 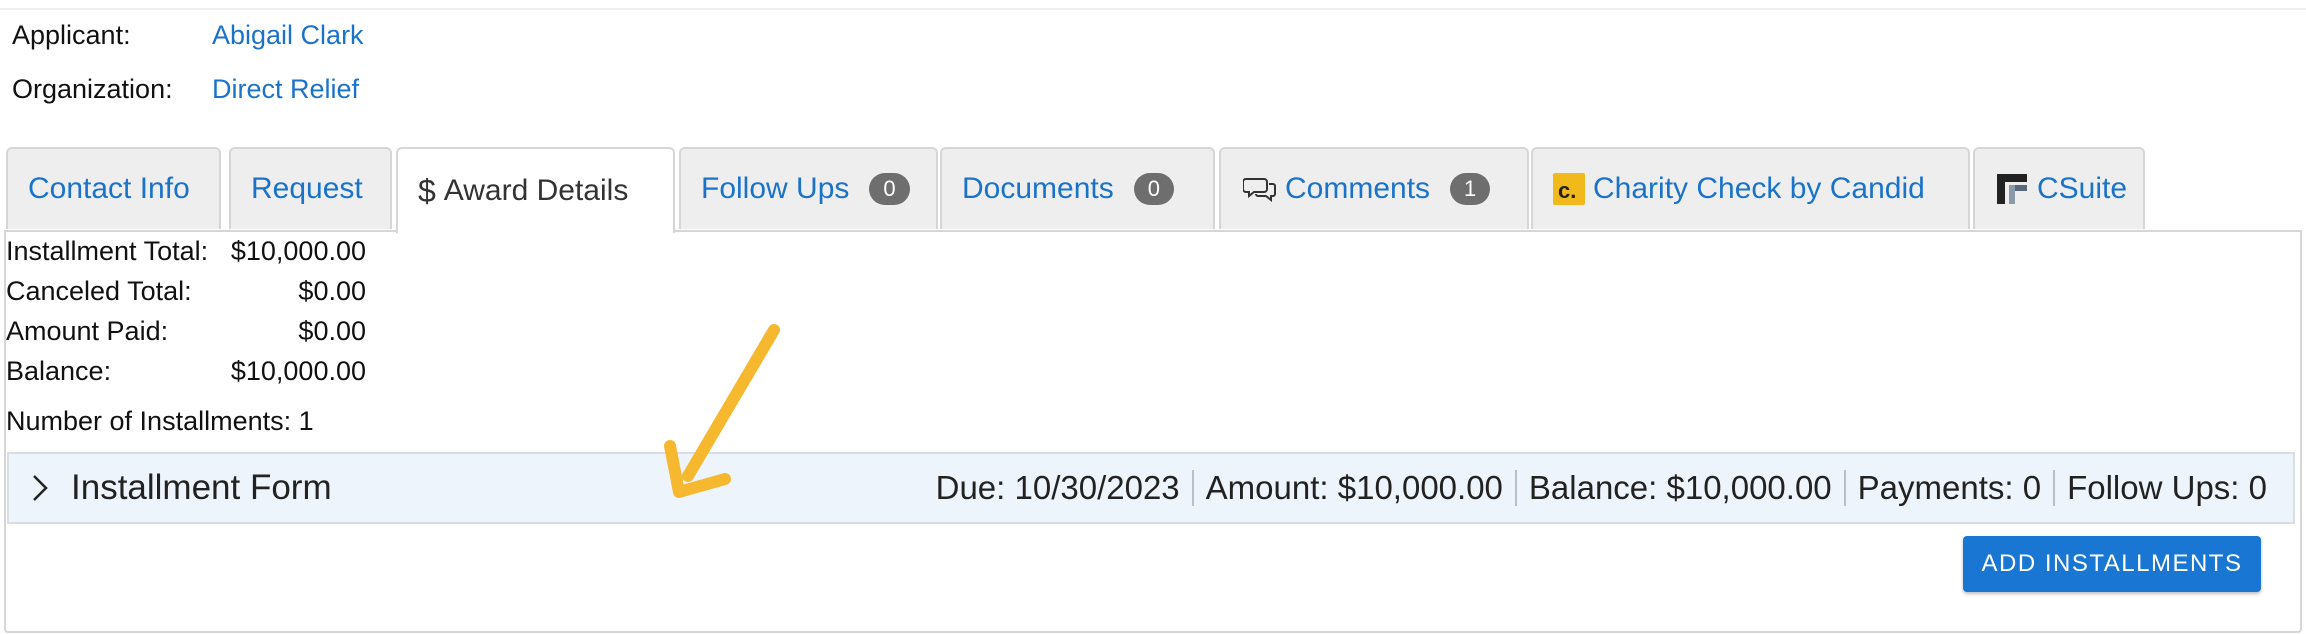 What do you see at coordinates (185, 89) in the screenshot?
I see `organization-row: Organization: Direct Relief` at bounding box center [185, 89].